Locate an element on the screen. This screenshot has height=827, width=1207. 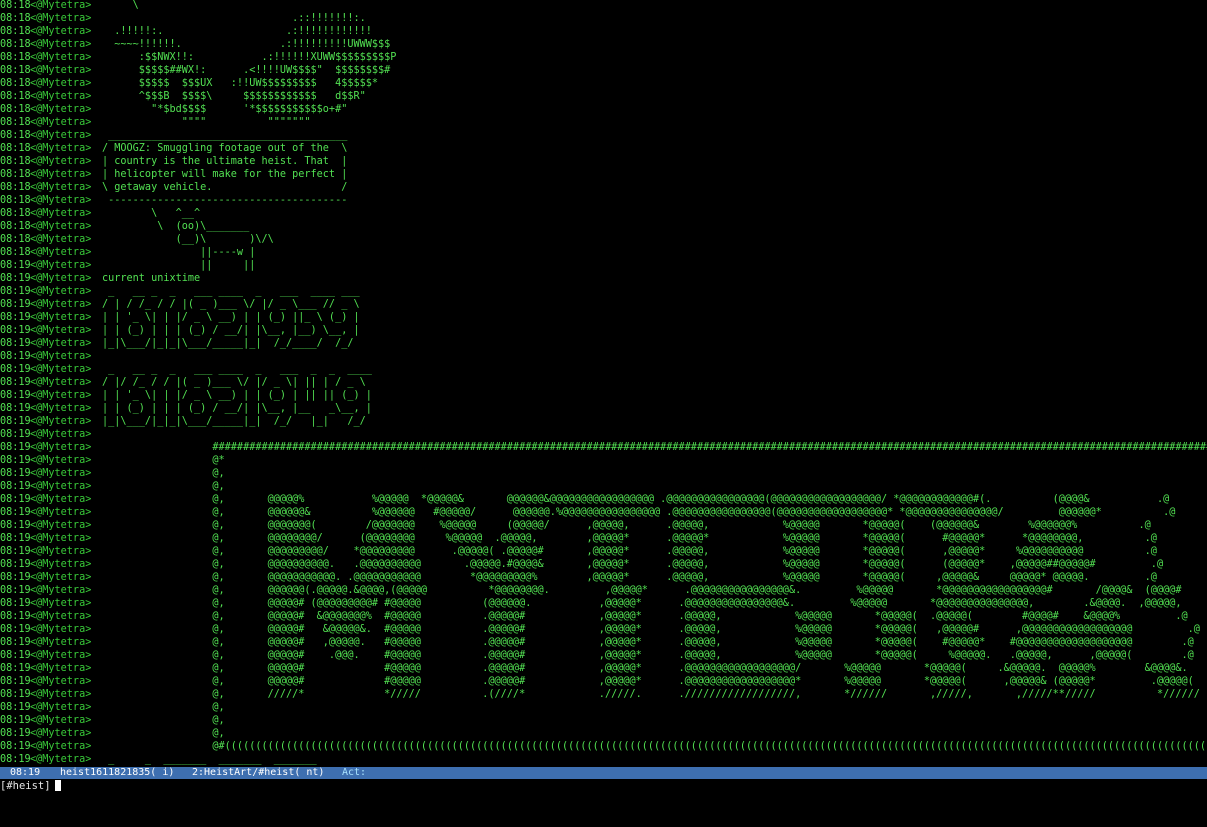
input-line: [#heist] is located at coordinates (603, 786).